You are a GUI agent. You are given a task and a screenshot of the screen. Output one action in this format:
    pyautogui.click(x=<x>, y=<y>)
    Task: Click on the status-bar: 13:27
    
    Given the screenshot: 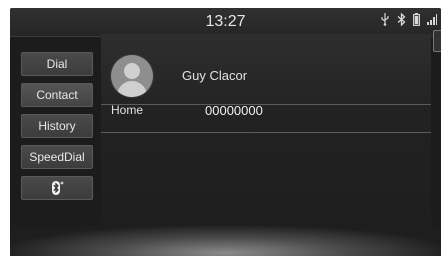 What is the action you would take?
    pyautogui.click(x=225, y=22)
    